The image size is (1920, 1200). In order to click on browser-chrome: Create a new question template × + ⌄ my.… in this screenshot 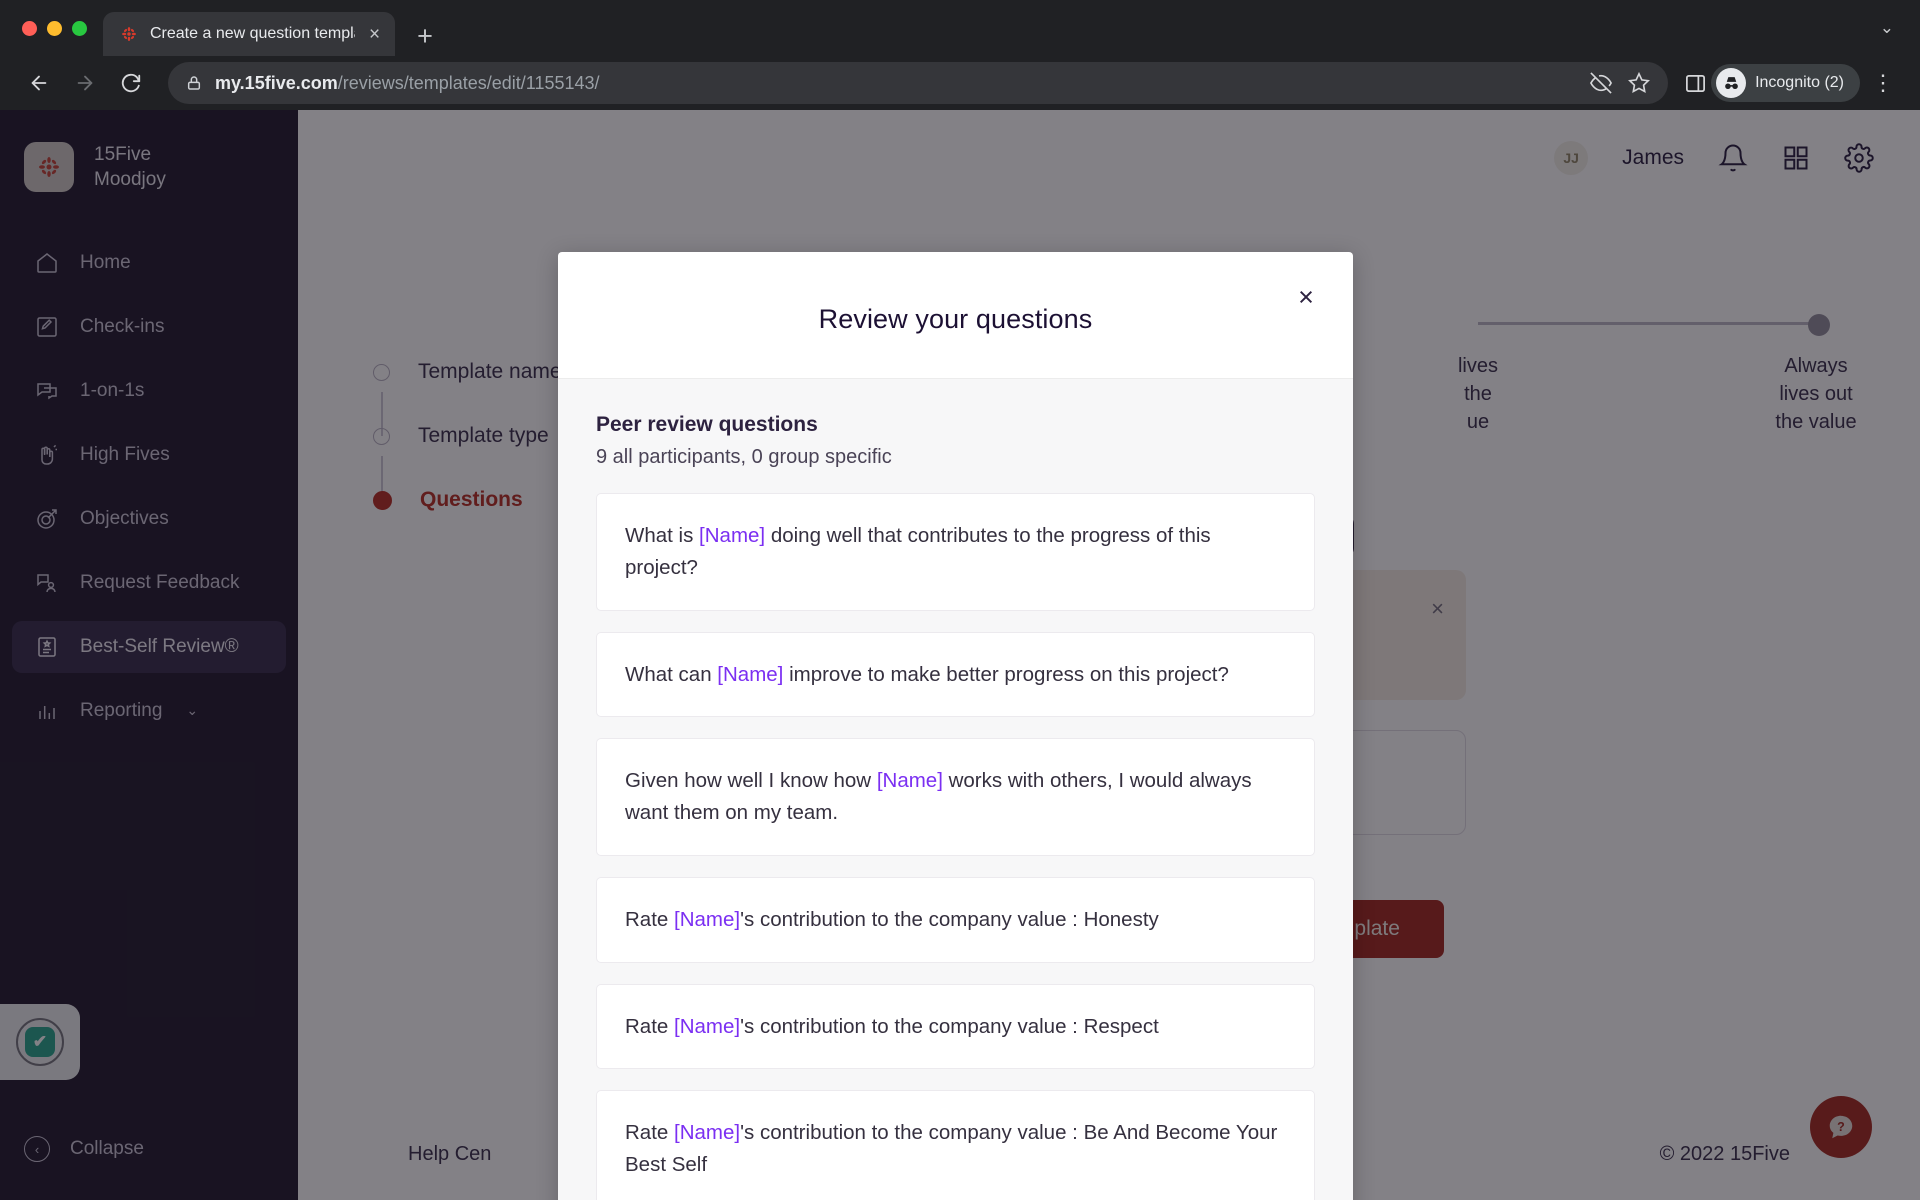, I will do `click(960, 55)`.